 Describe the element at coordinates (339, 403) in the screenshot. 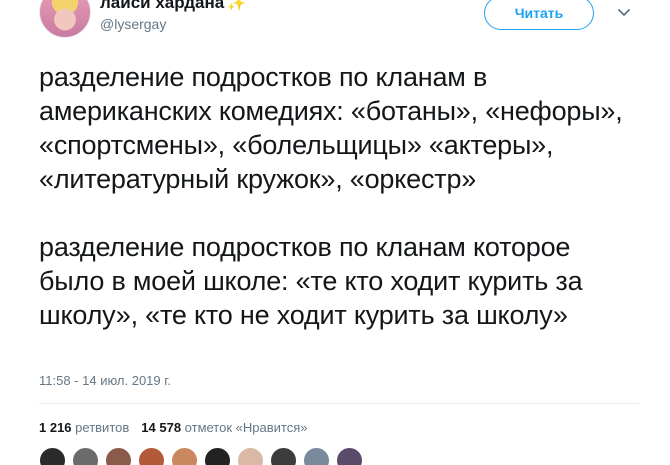

I see `divider` at that location.